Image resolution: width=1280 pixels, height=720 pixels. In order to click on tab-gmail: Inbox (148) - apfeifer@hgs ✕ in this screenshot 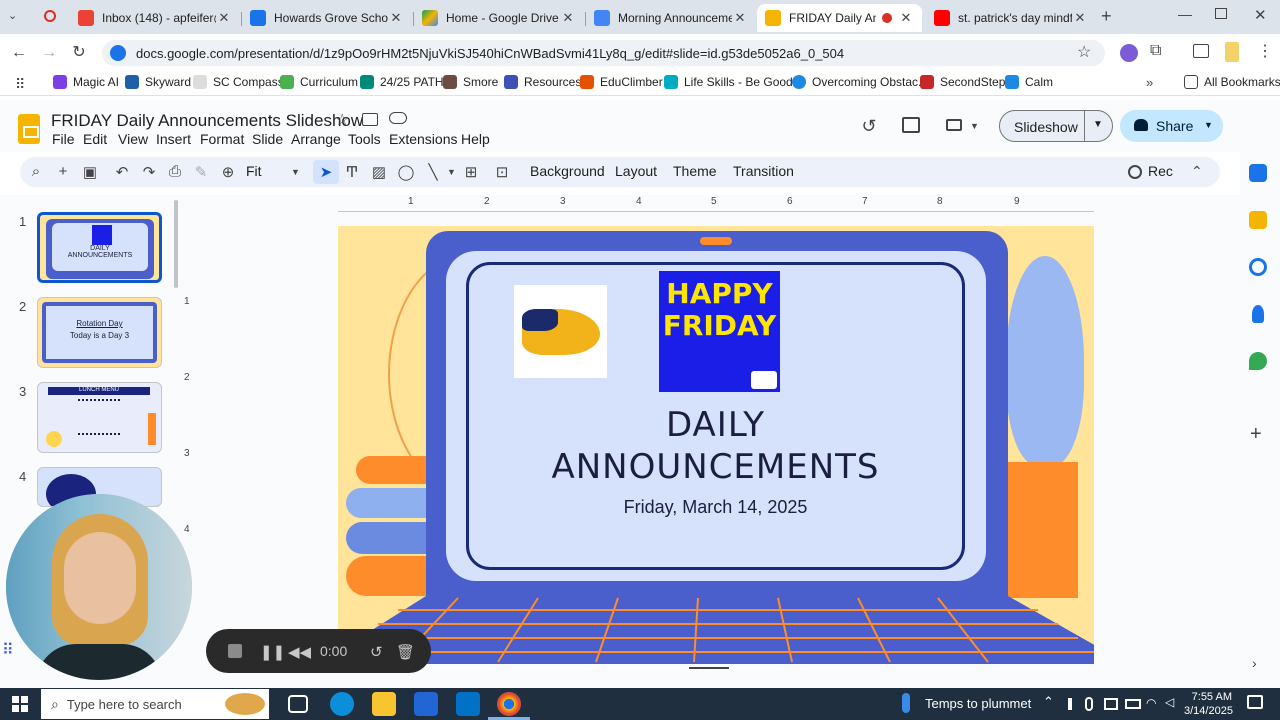, I will do `click(155, 18)`.